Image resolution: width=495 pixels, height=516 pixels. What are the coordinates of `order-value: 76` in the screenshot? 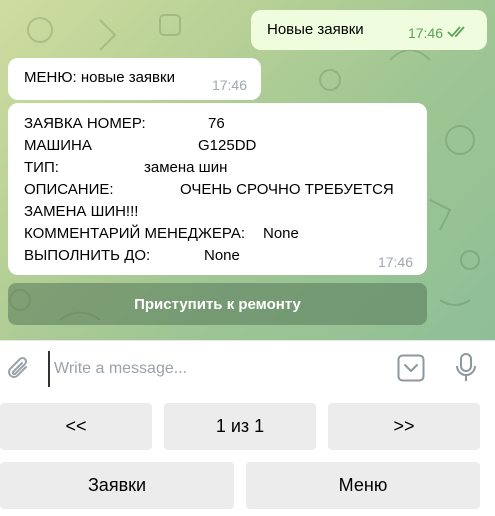 It's located at (216, 123).